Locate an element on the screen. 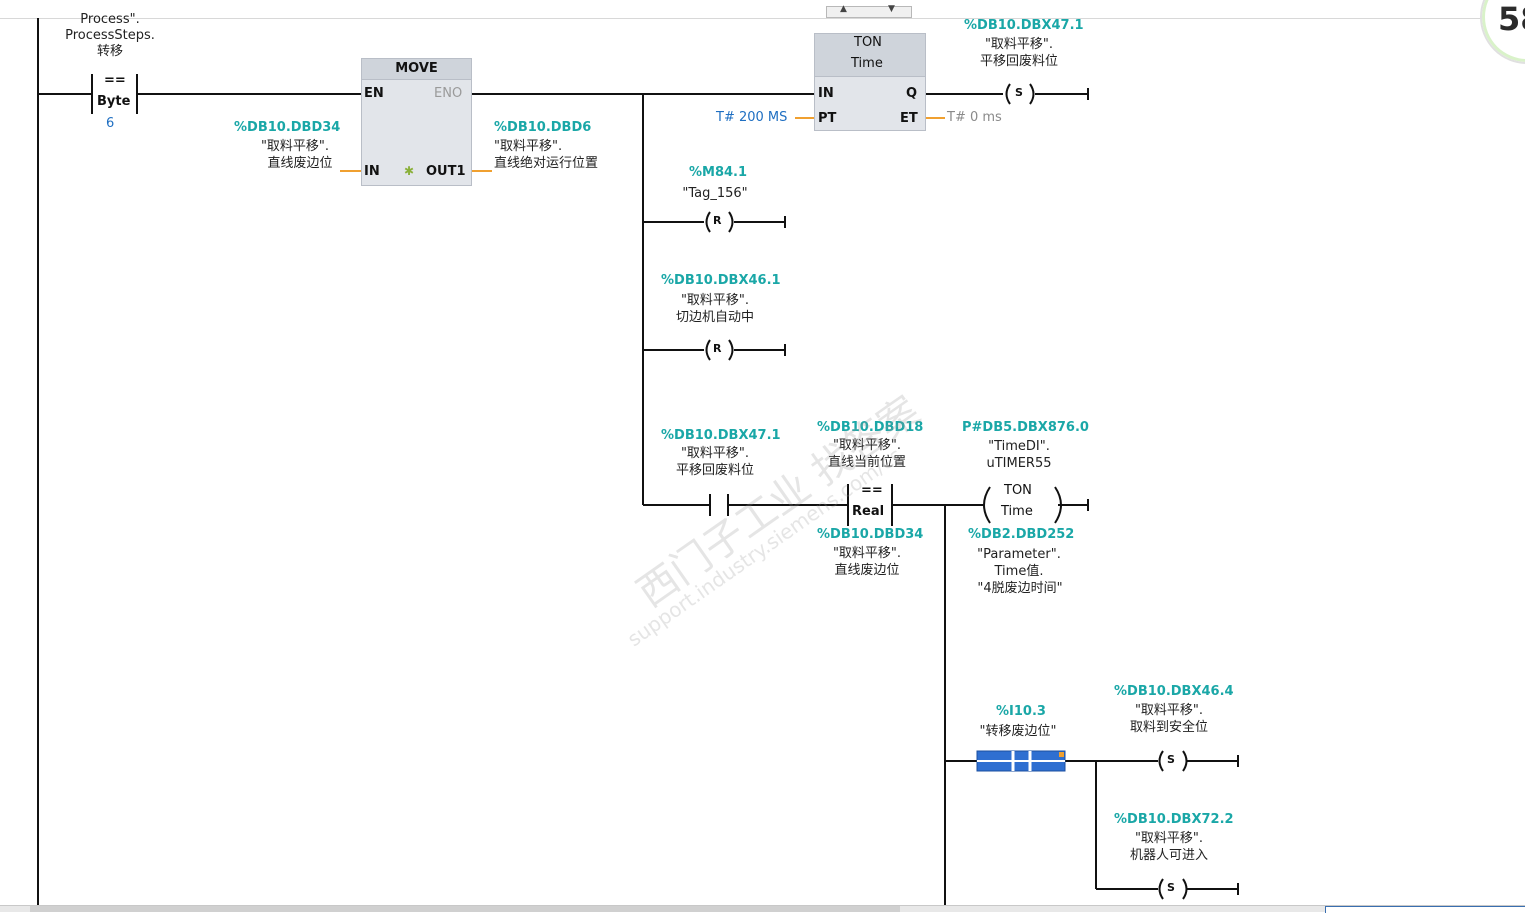 This screenshot has width=1525, height=913. ton-pt-pin: PT is located at coordinates (827, 118).